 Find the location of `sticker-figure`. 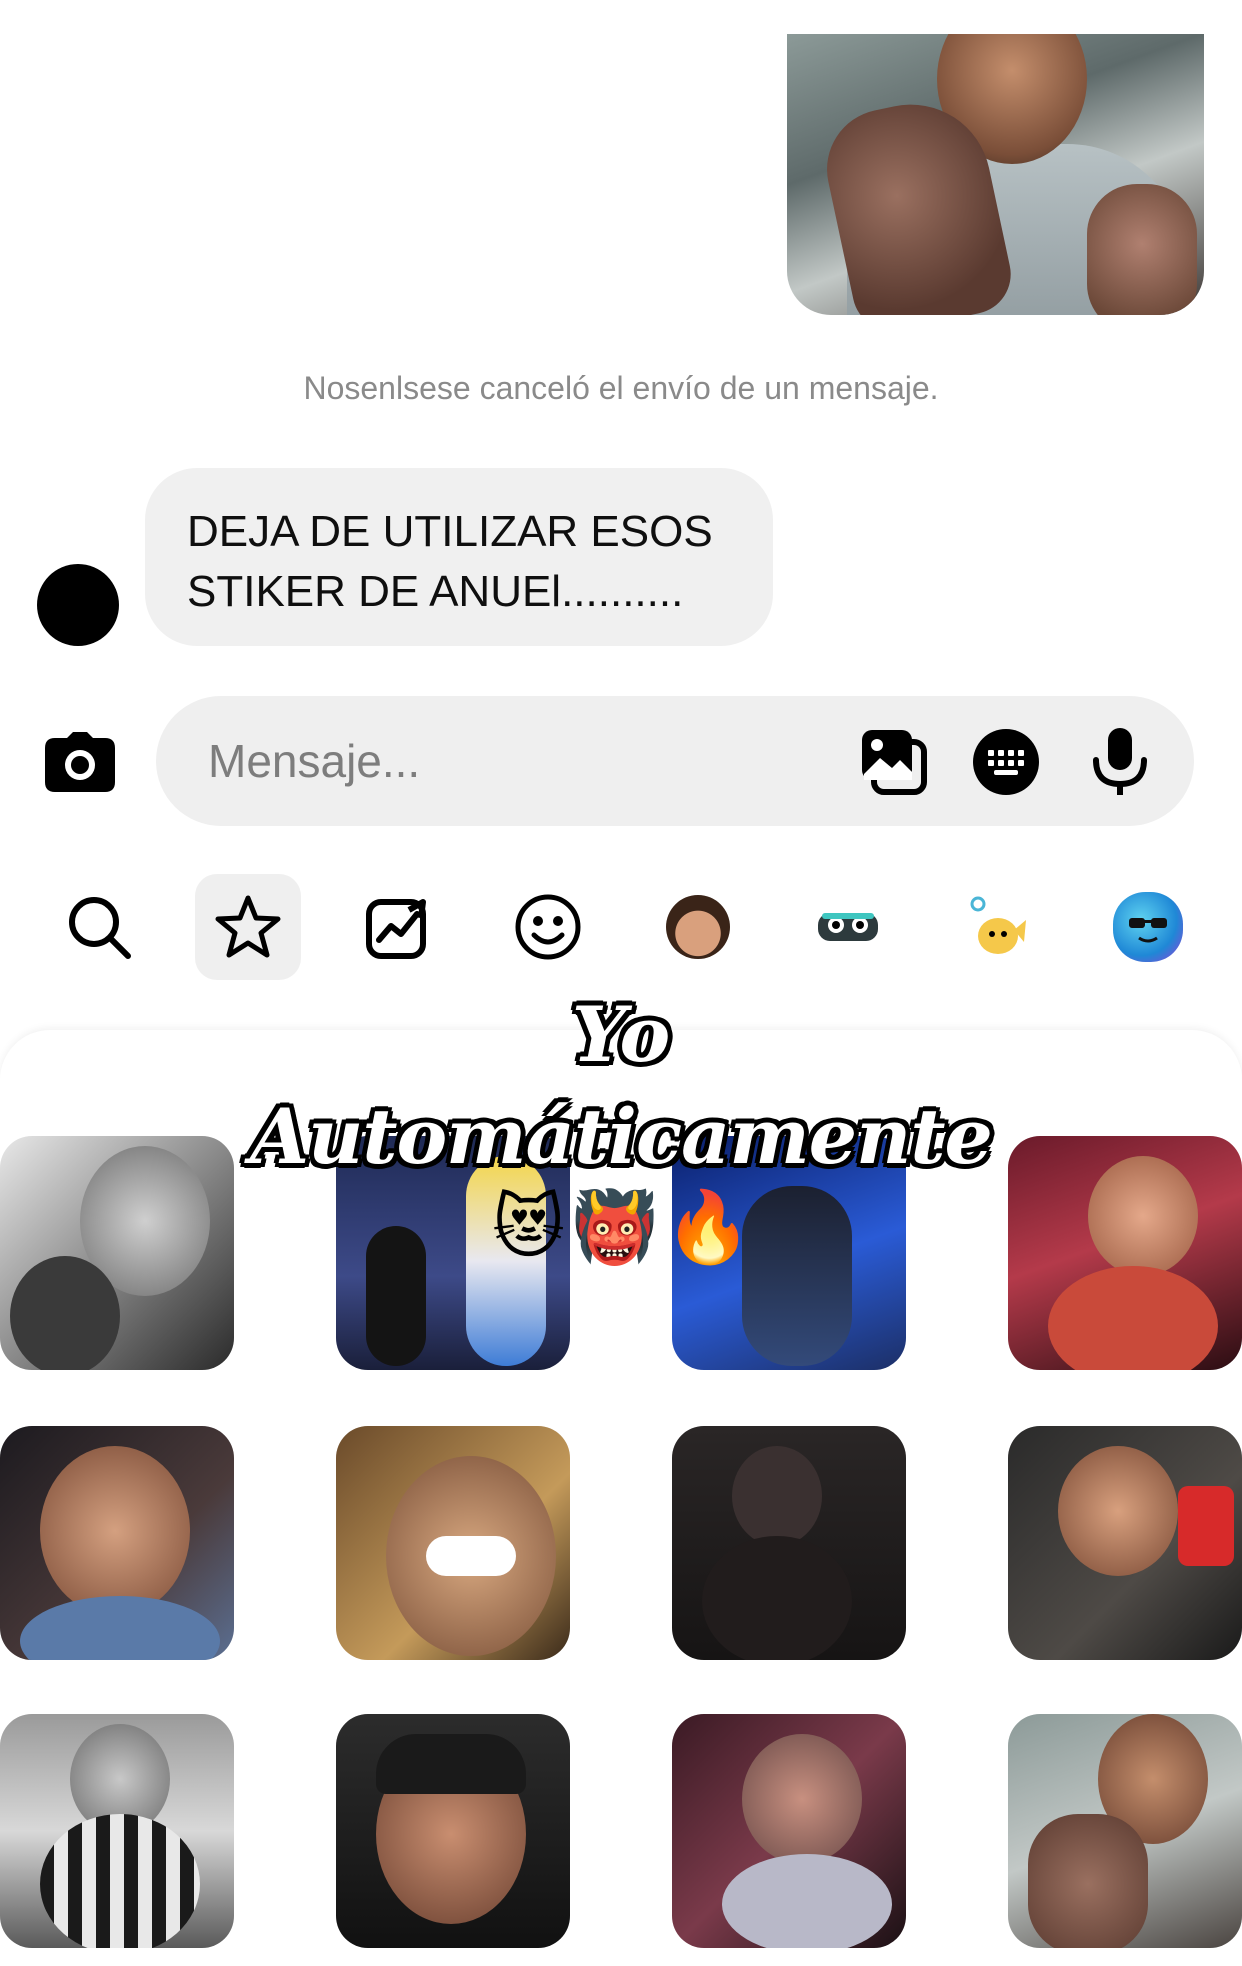

sticker-figure is located at coordinates (797, 1276).